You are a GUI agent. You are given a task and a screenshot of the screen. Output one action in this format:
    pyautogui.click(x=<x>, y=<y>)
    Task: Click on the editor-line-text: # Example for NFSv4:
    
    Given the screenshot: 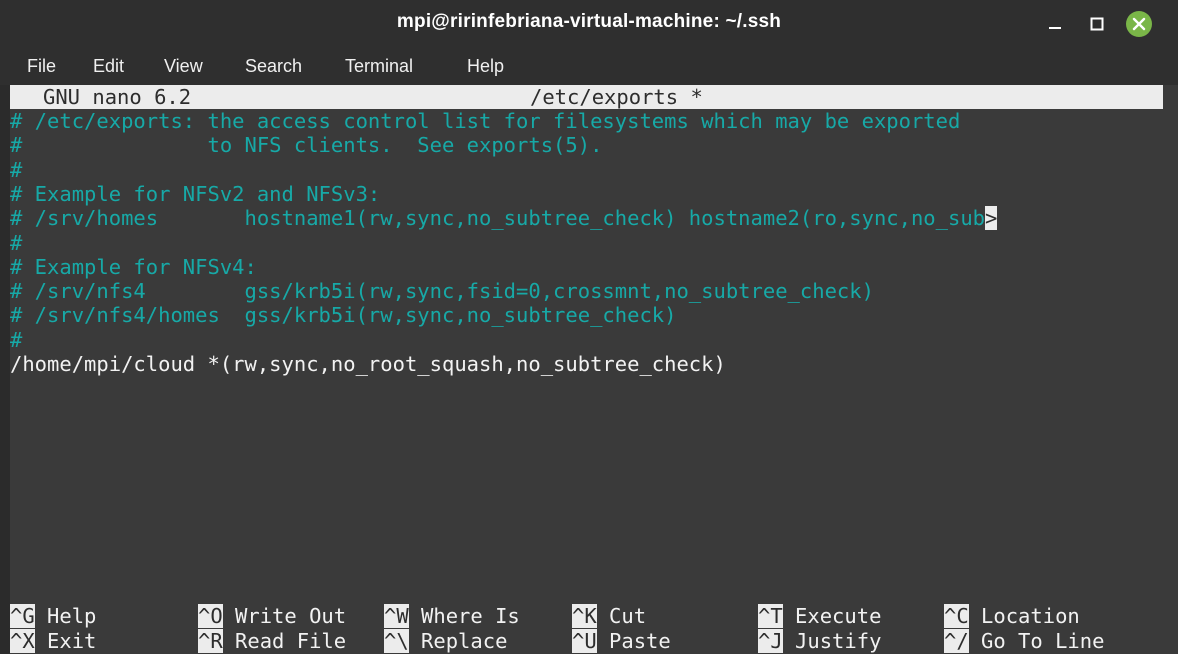 What is the action you would take?
    pyautogui.click(x=133, y=266)
    